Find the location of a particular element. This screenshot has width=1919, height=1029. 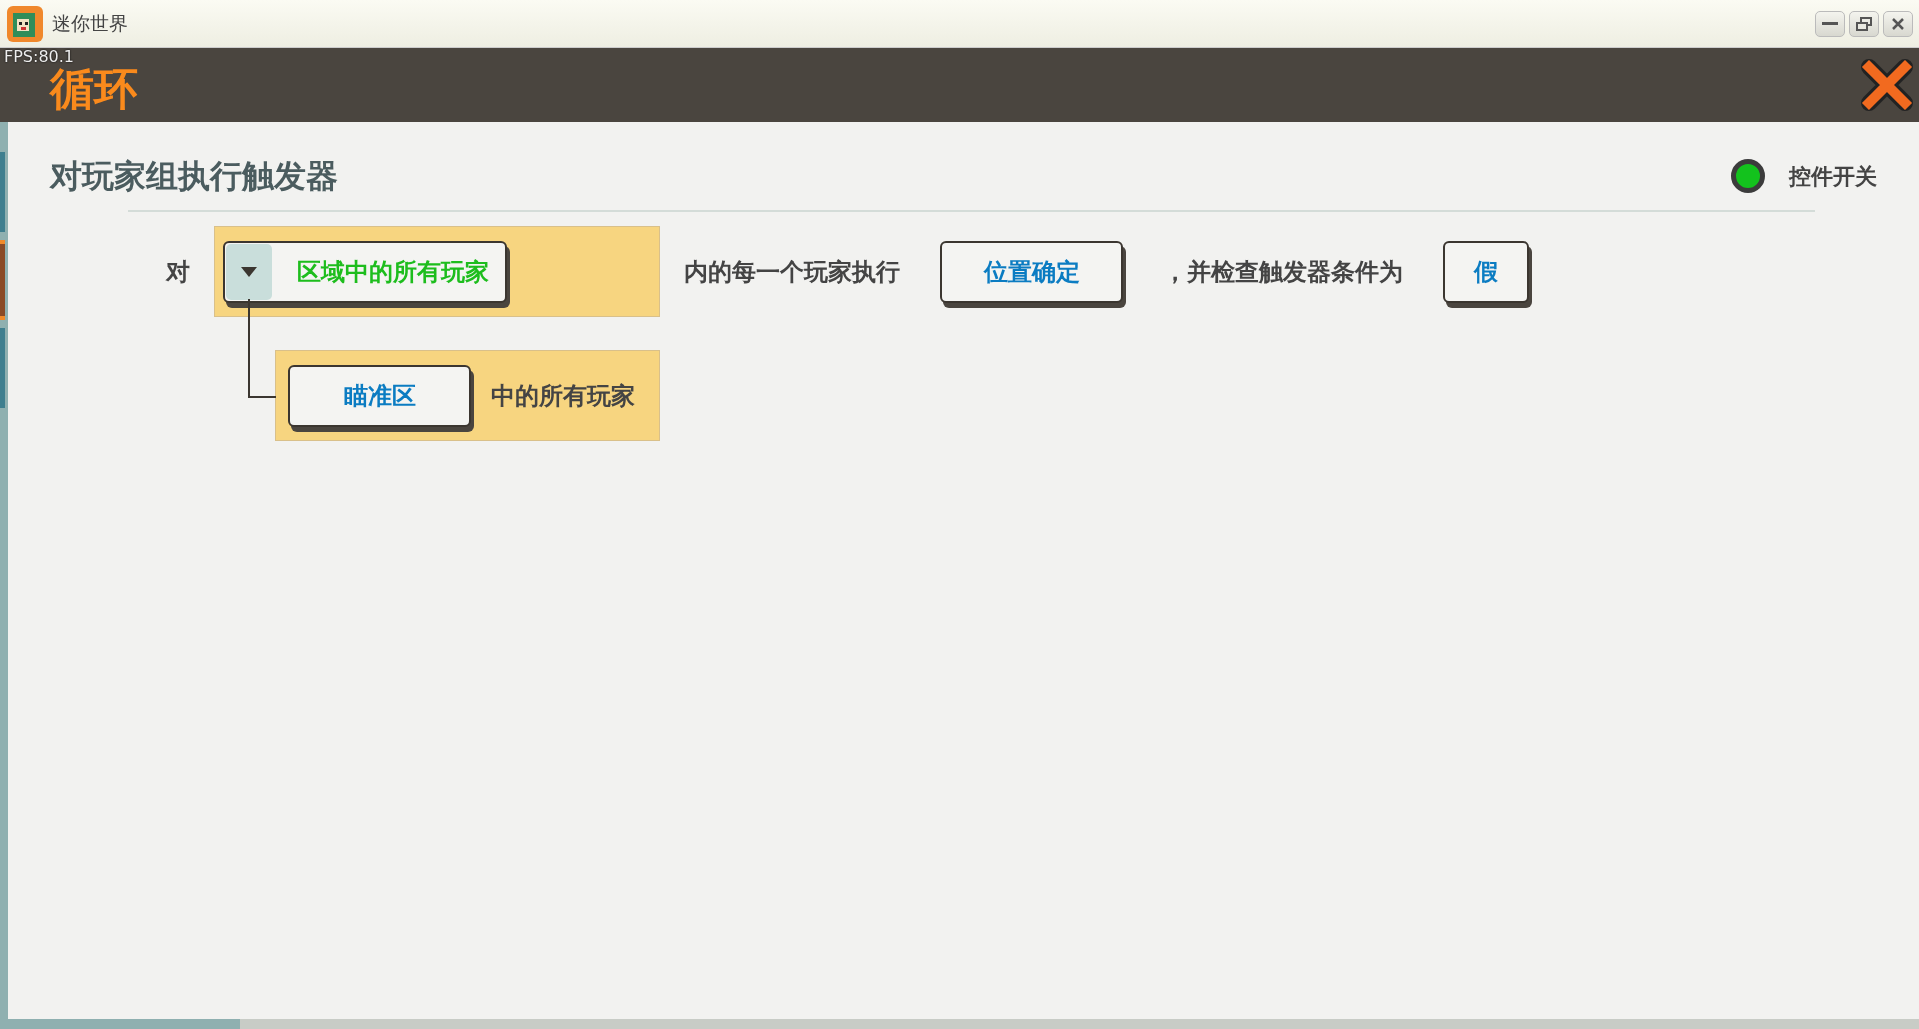

horizontal-scrollbar is located at coordinates (959, 1024).